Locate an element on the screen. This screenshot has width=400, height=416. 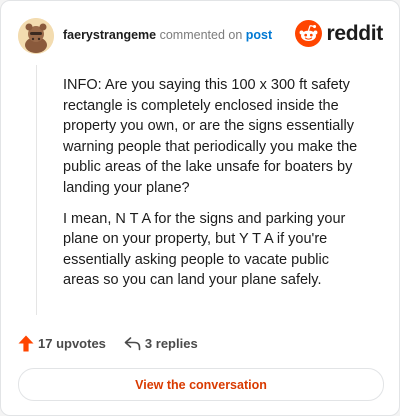
comment-header: faerystrangeme commented on post is located at coordinates (167, 35).